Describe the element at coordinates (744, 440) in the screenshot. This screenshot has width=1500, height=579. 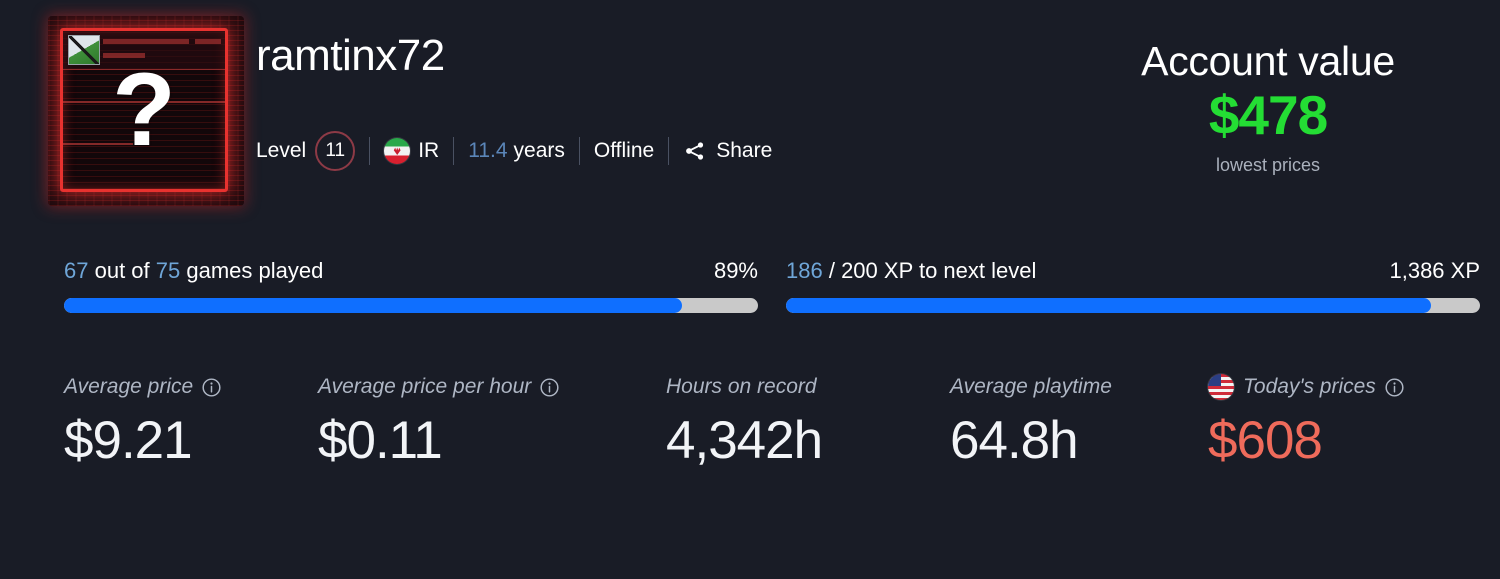
I see `stat-value: 4,342h` at that location.